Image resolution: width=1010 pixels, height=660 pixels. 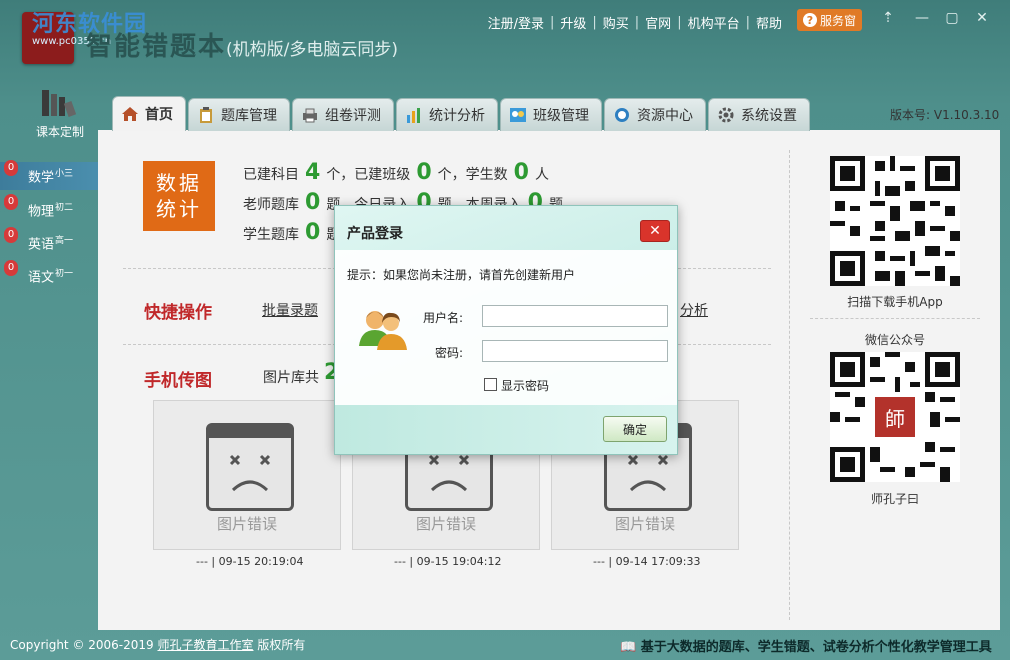 What do you see at coordinates (561, 116) in the screenshot?
I see `tab-label: 班级管理` at bounding box center [561, 116].